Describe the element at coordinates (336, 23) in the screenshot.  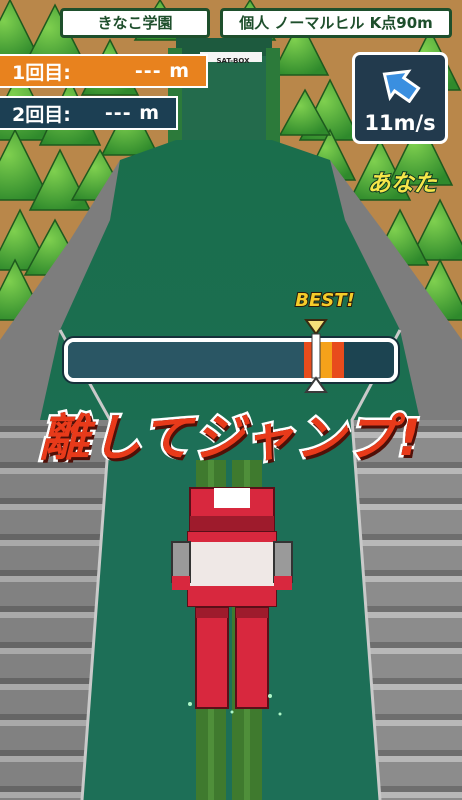
I see `event-title-box: 個人 ノーマルヒル K点90m` at that location.